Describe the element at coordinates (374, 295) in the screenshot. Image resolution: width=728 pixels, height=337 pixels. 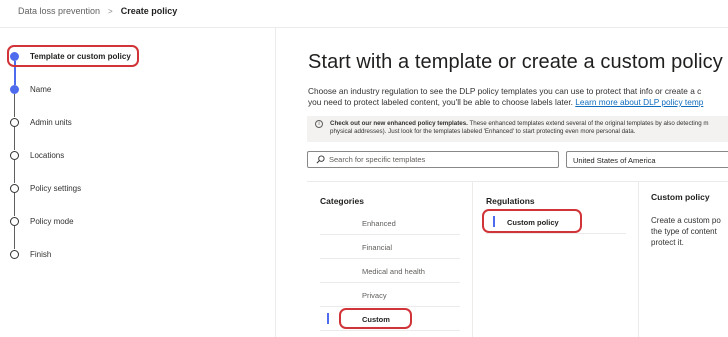
I see `category-privacy: Privacy` at that location.